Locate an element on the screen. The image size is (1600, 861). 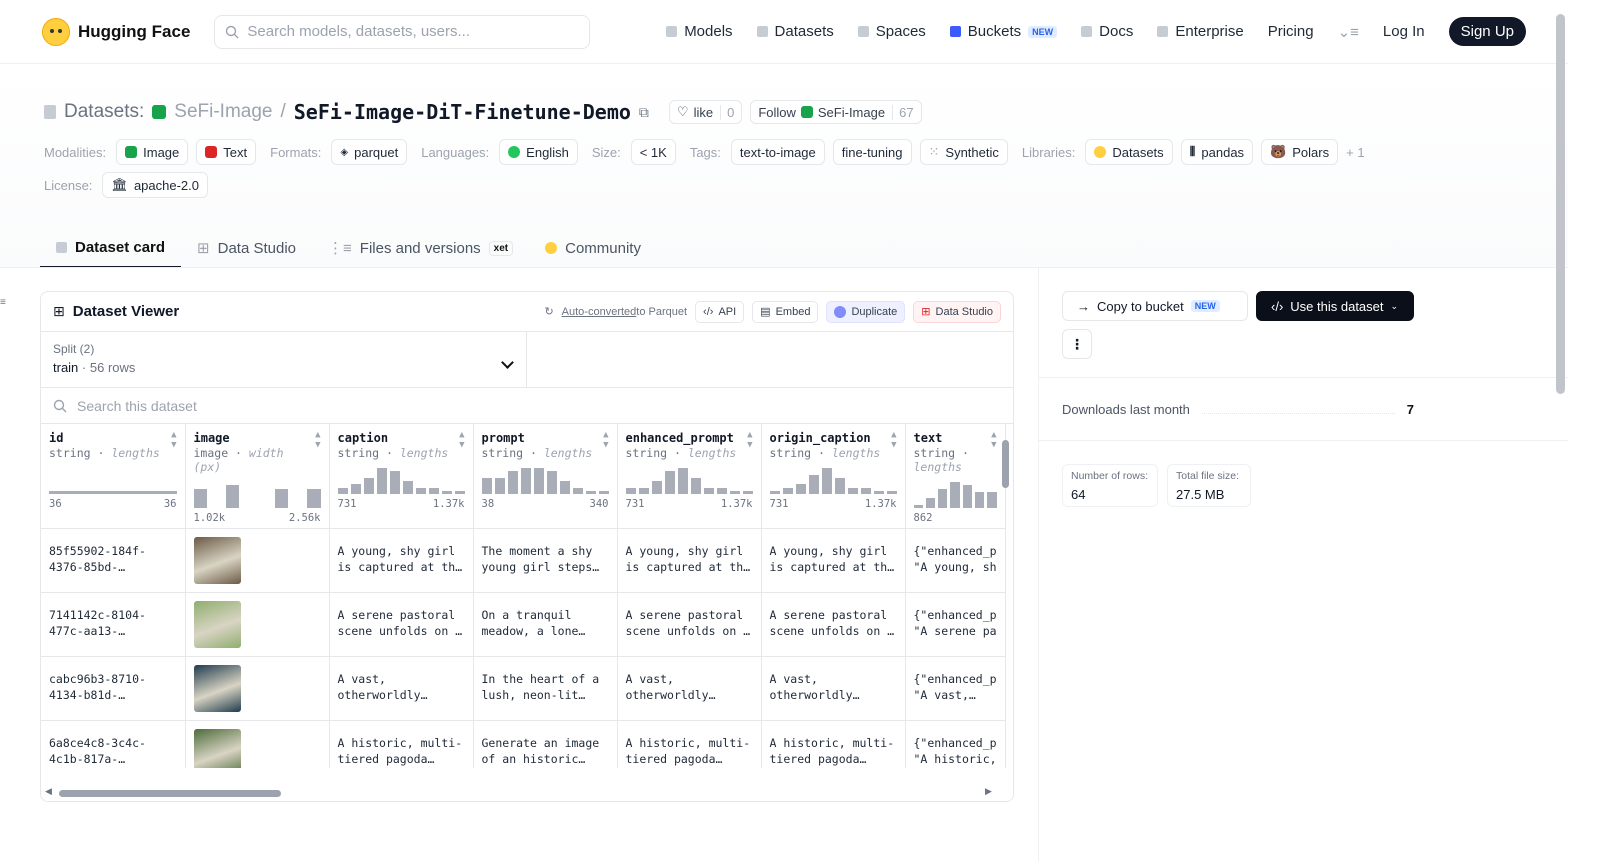
tab-data-studio: ⊞ Data Studio is located at coordinates (246, 248).